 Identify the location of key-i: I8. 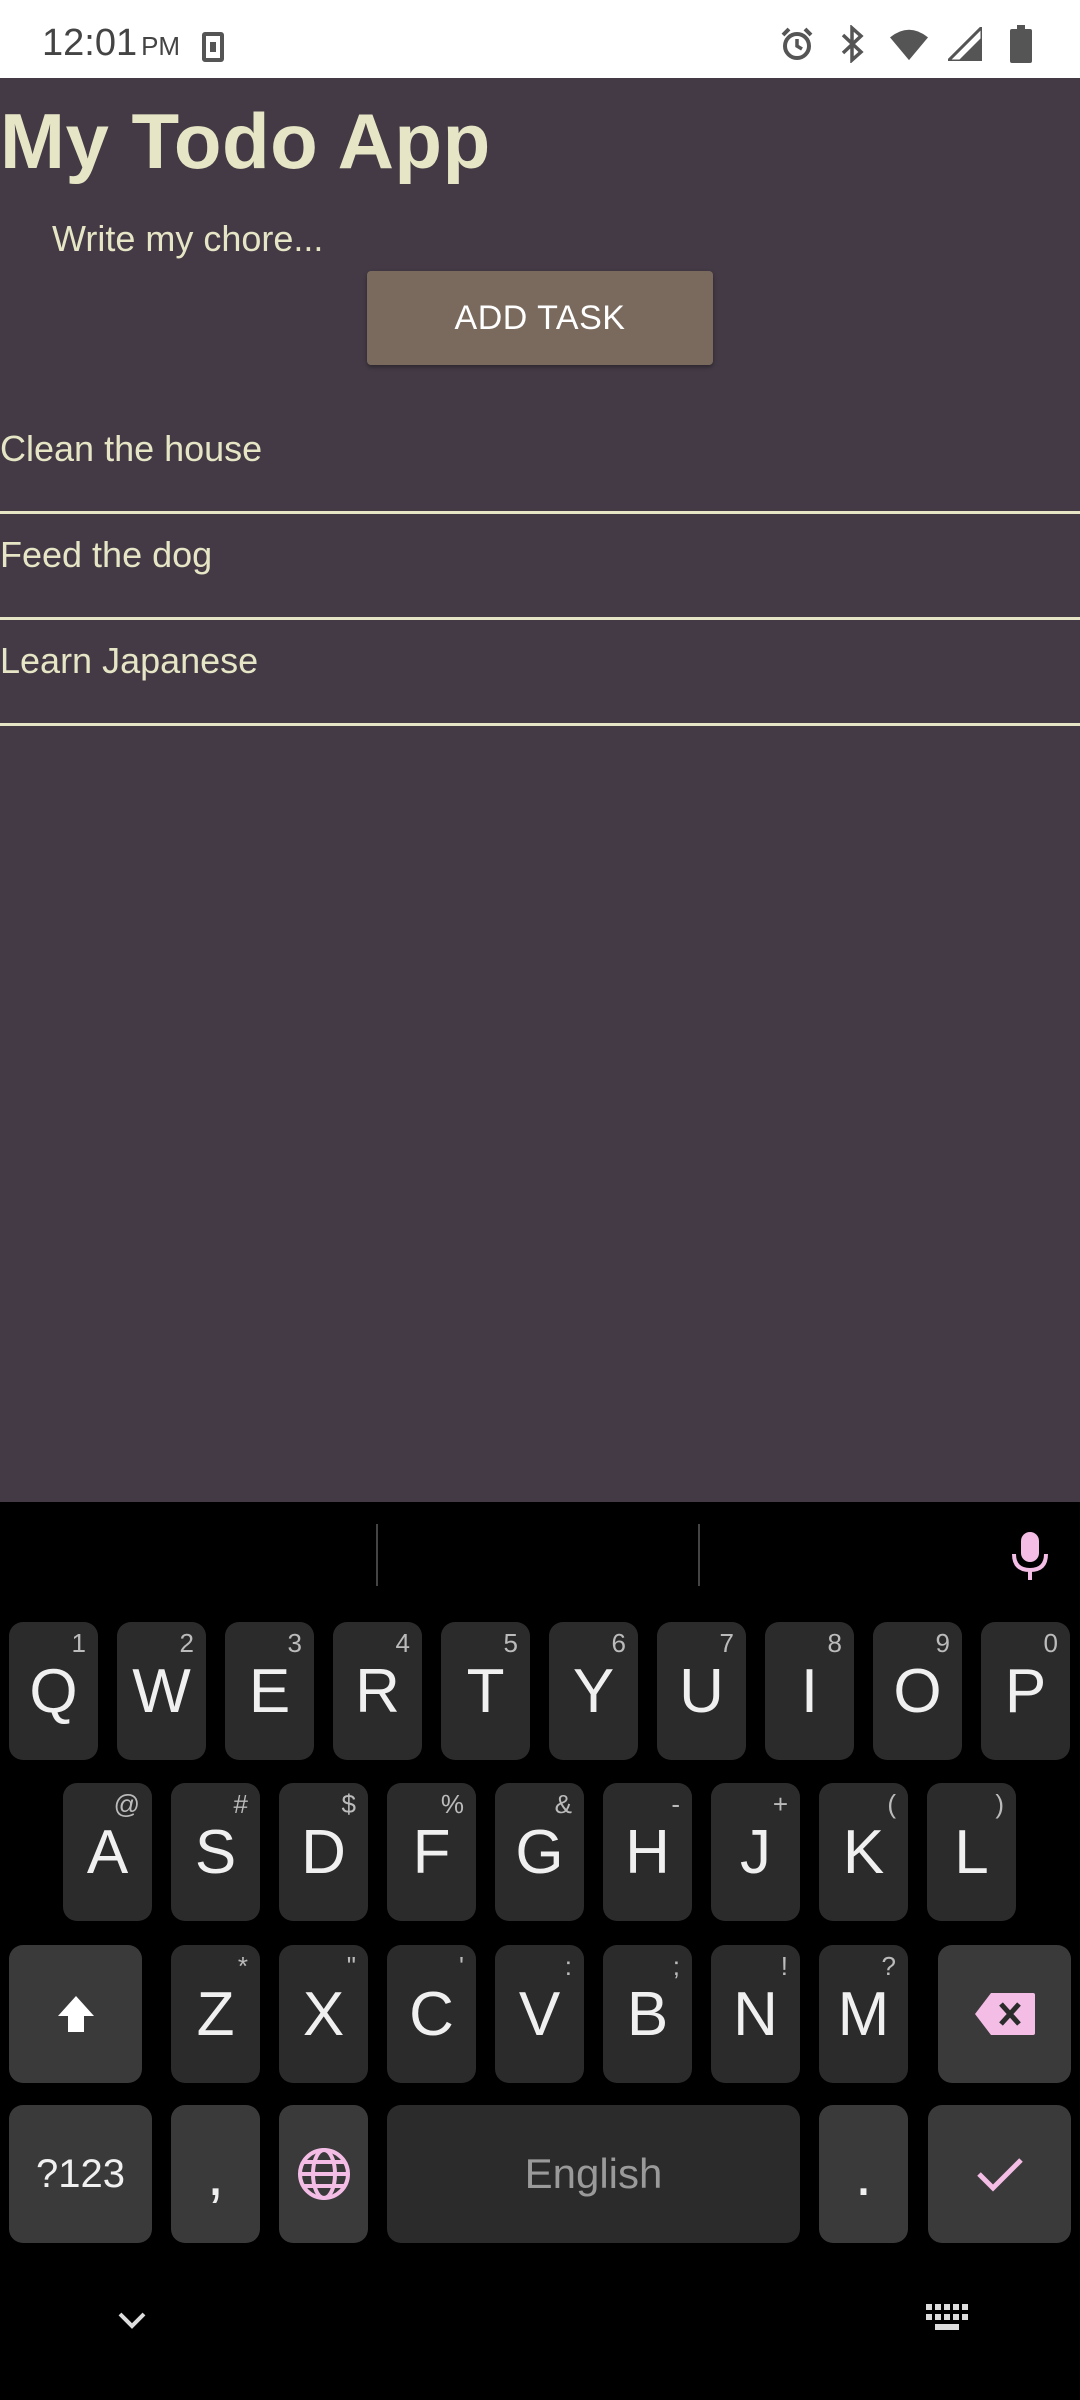
(809, 1691).